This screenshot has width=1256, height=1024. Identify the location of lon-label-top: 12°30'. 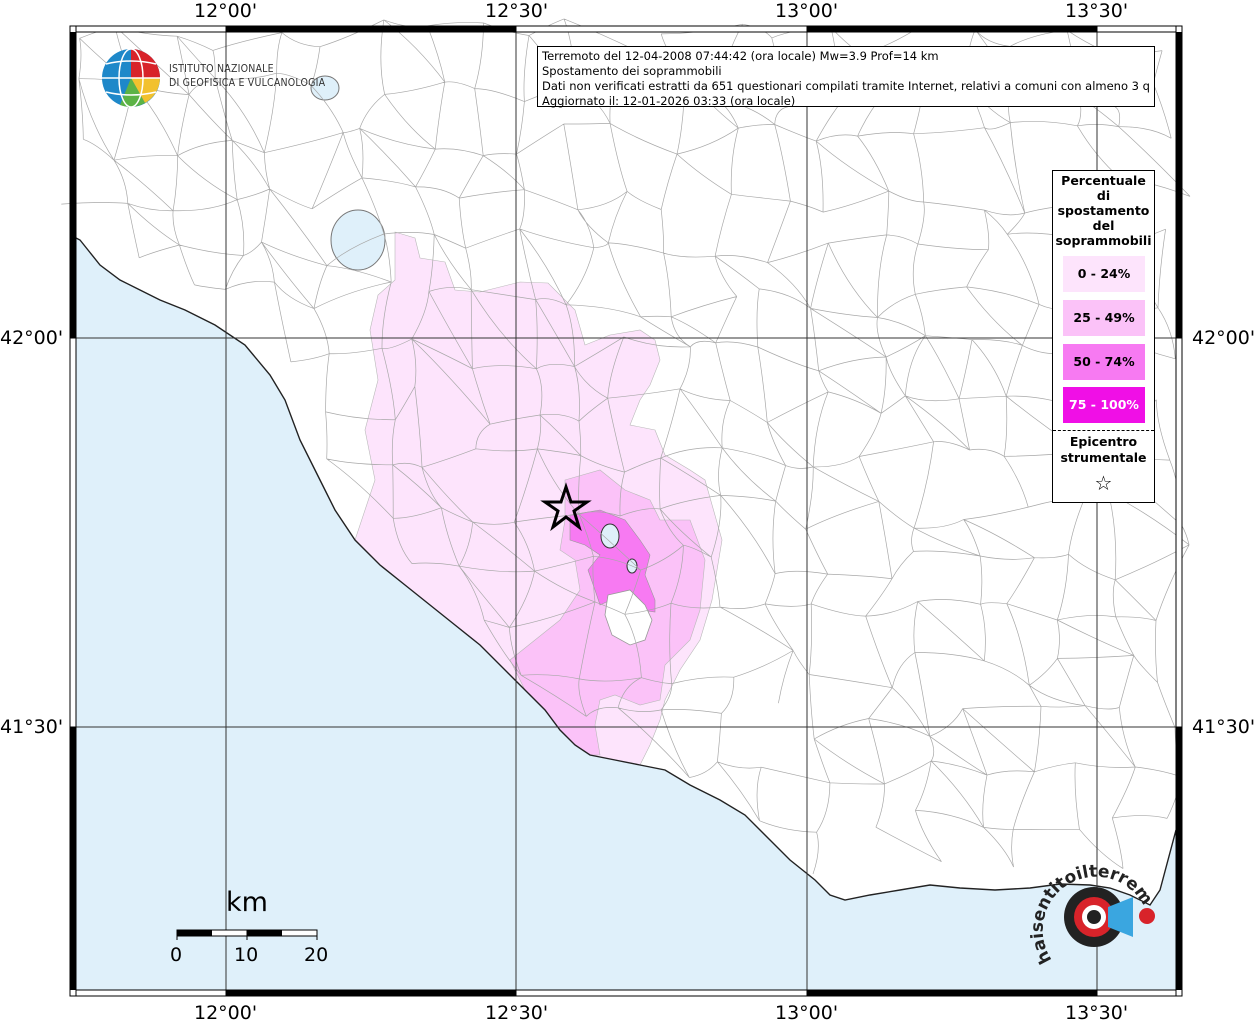
(517, 11).